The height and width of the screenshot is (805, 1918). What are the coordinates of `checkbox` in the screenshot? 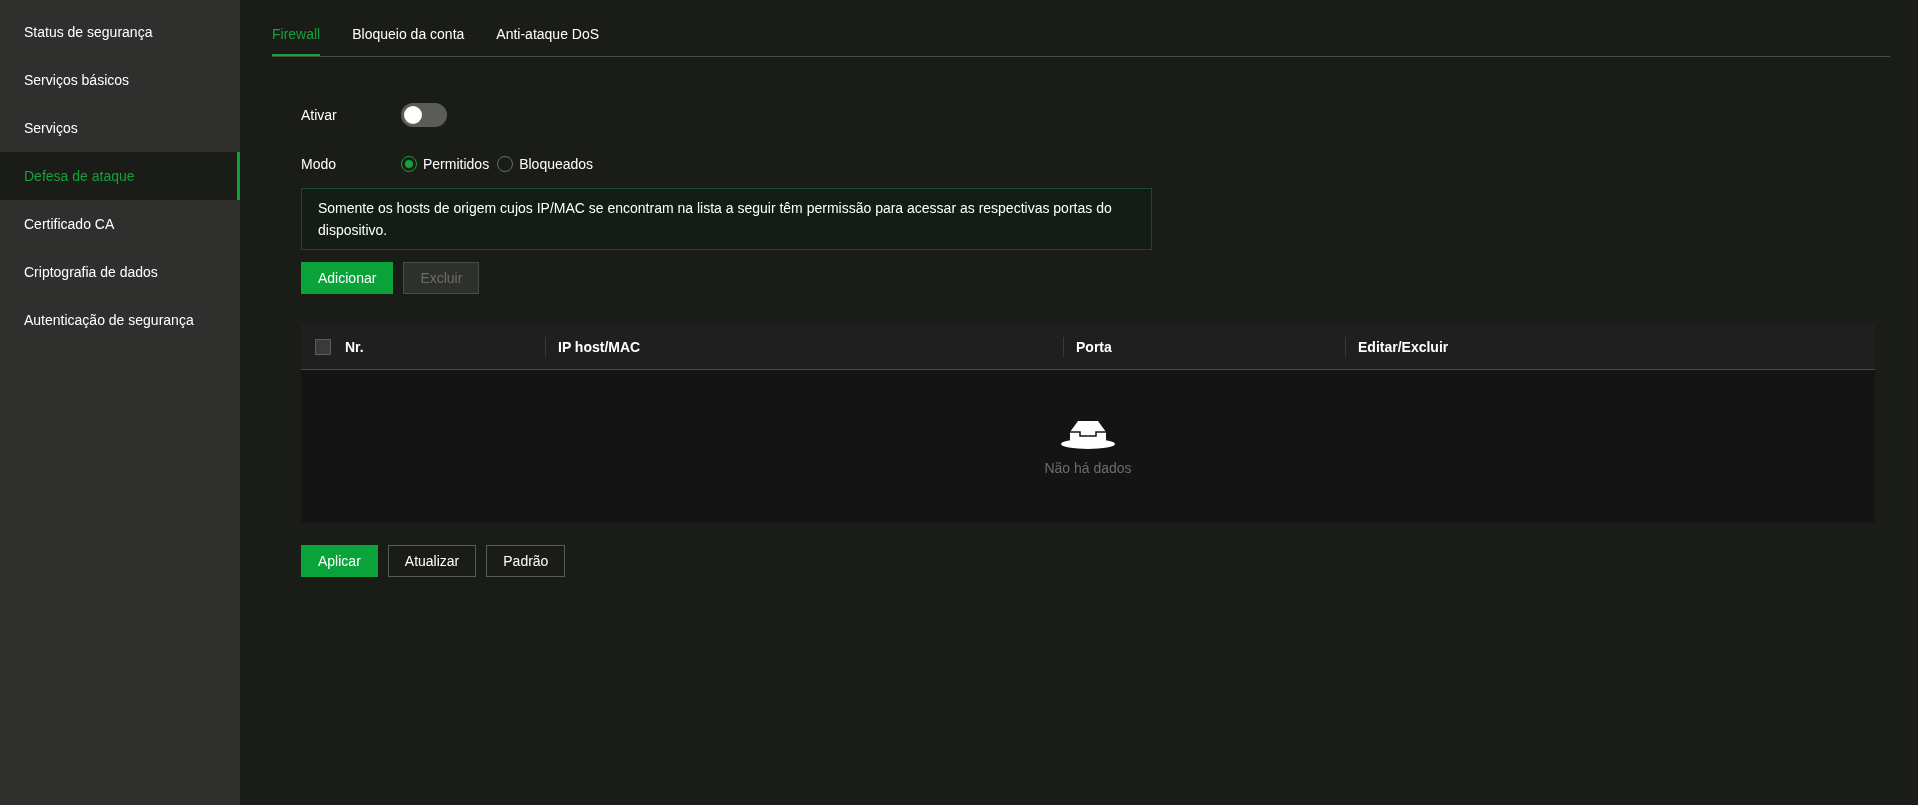 It's located at (323, 346).